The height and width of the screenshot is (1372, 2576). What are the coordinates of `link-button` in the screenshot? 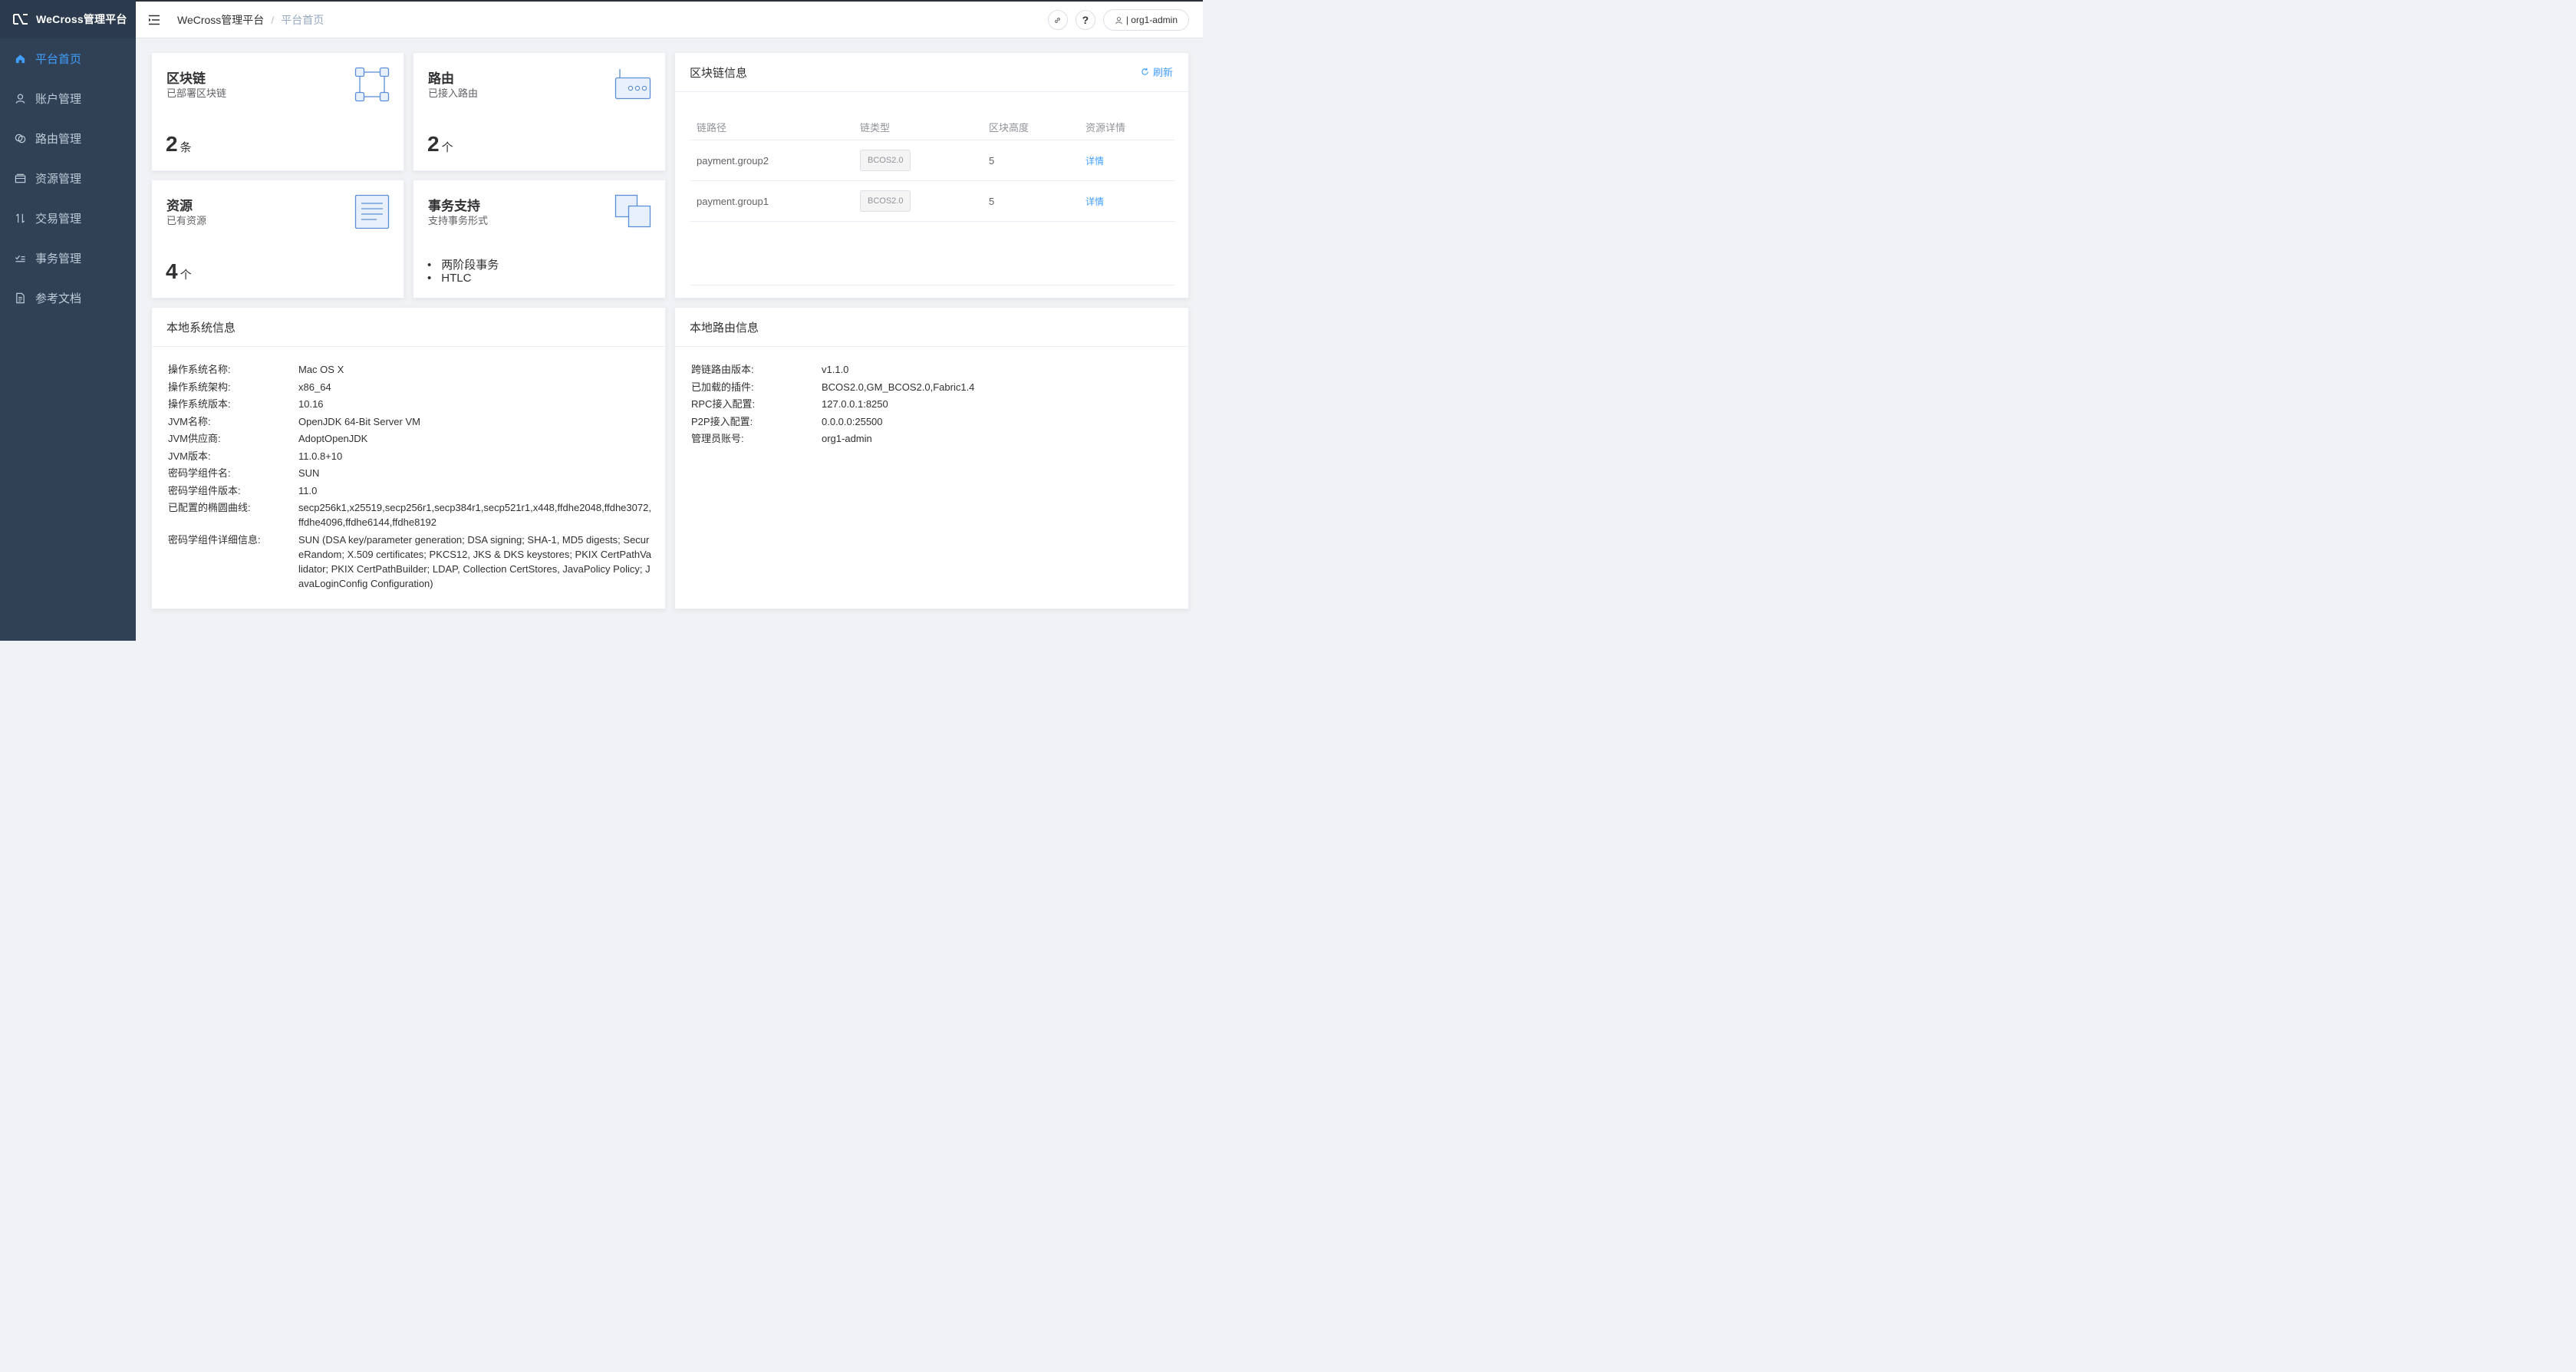 It's located at (1057, 20).